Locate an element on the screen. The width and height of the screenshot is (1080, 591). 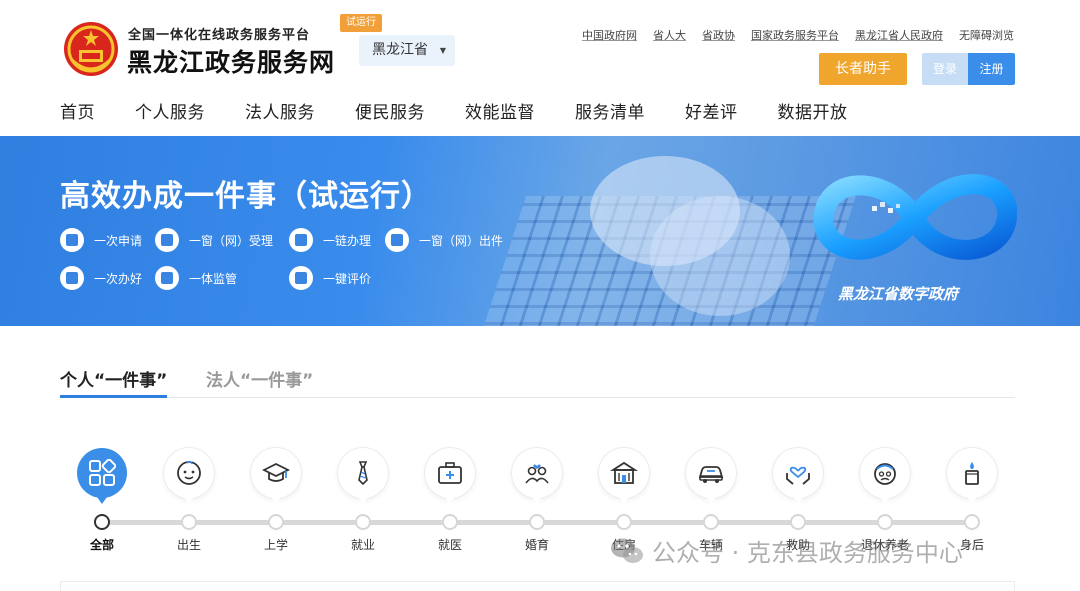
category-label: 婚育 is located at coordinates (536, 545).